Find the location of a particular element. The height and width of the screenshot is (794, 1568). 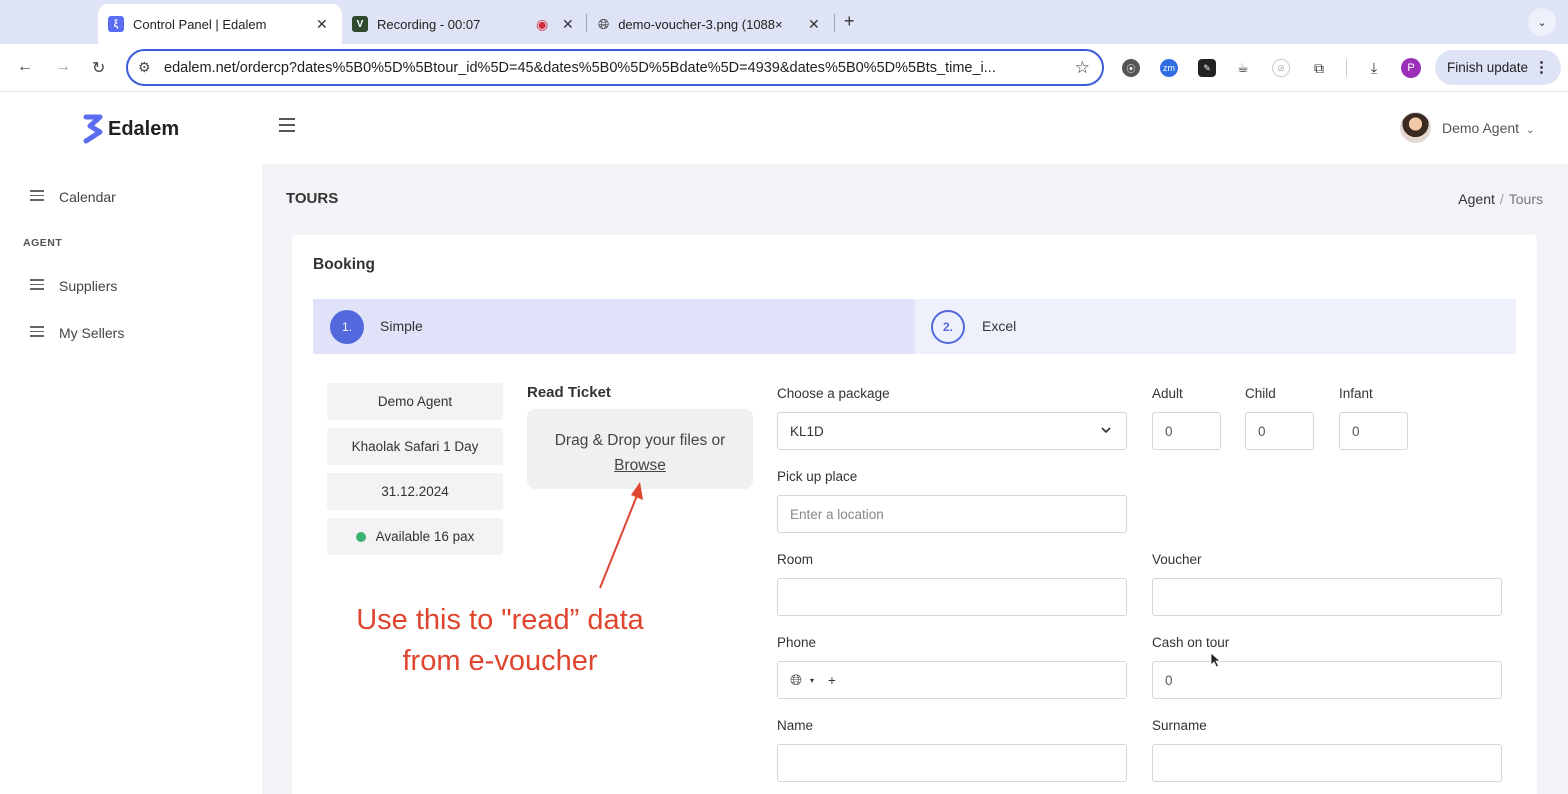

package-select: KL1D is located at coordinates (952, 431).